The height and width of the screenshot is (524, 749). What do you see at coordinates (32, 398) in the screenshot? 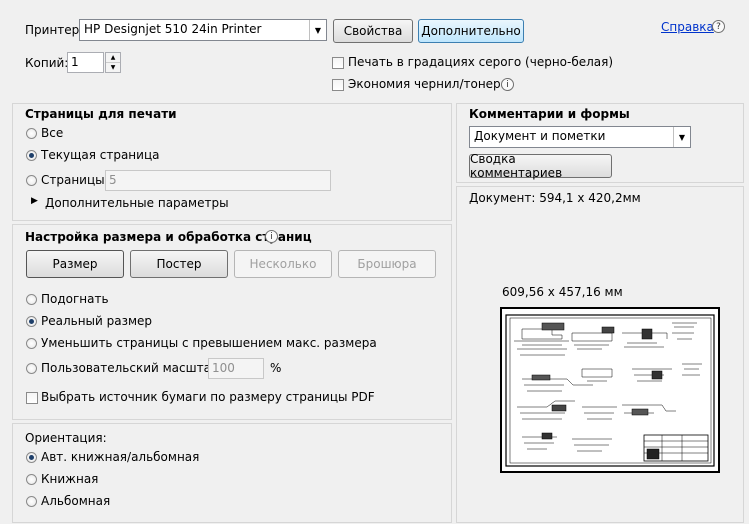
I see `paper-source-checkbox` at bounding box center [32, 398].